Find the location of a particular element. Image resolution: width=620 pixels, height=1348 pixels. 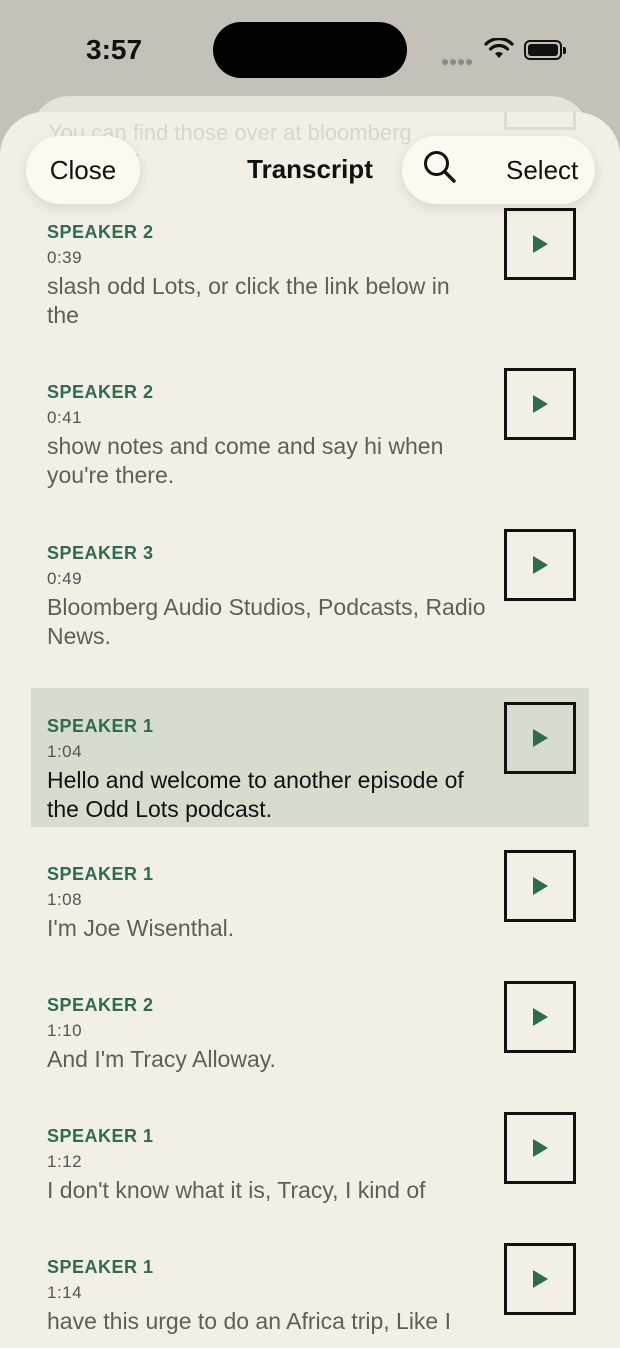

timestamp: 0:41 is located at coordinates (65, 417).